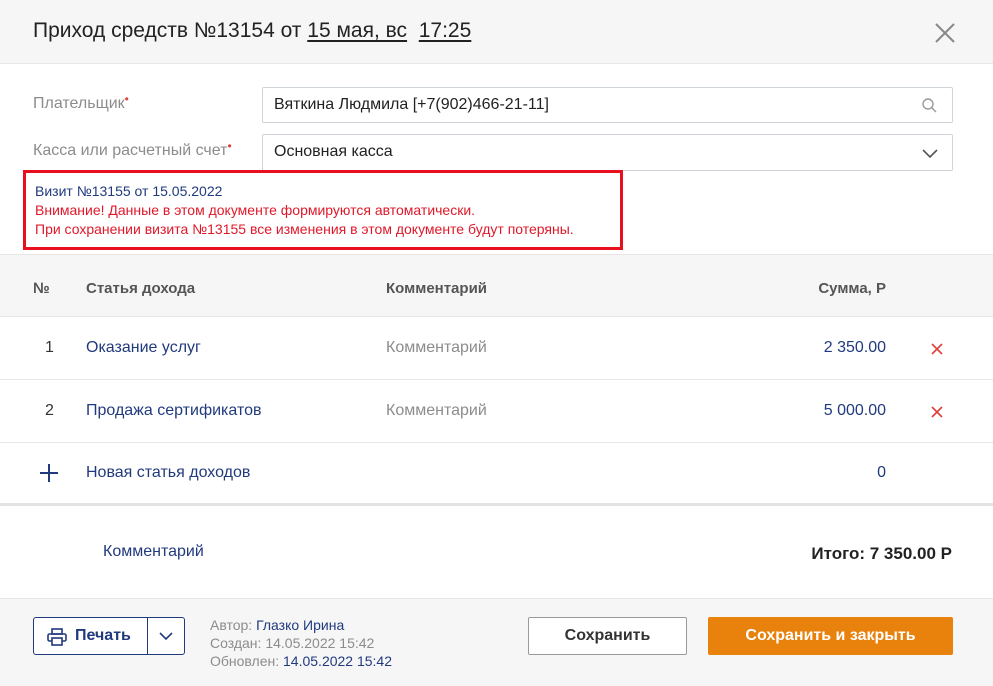  I want to click on printer-icon, so click(57, 637).